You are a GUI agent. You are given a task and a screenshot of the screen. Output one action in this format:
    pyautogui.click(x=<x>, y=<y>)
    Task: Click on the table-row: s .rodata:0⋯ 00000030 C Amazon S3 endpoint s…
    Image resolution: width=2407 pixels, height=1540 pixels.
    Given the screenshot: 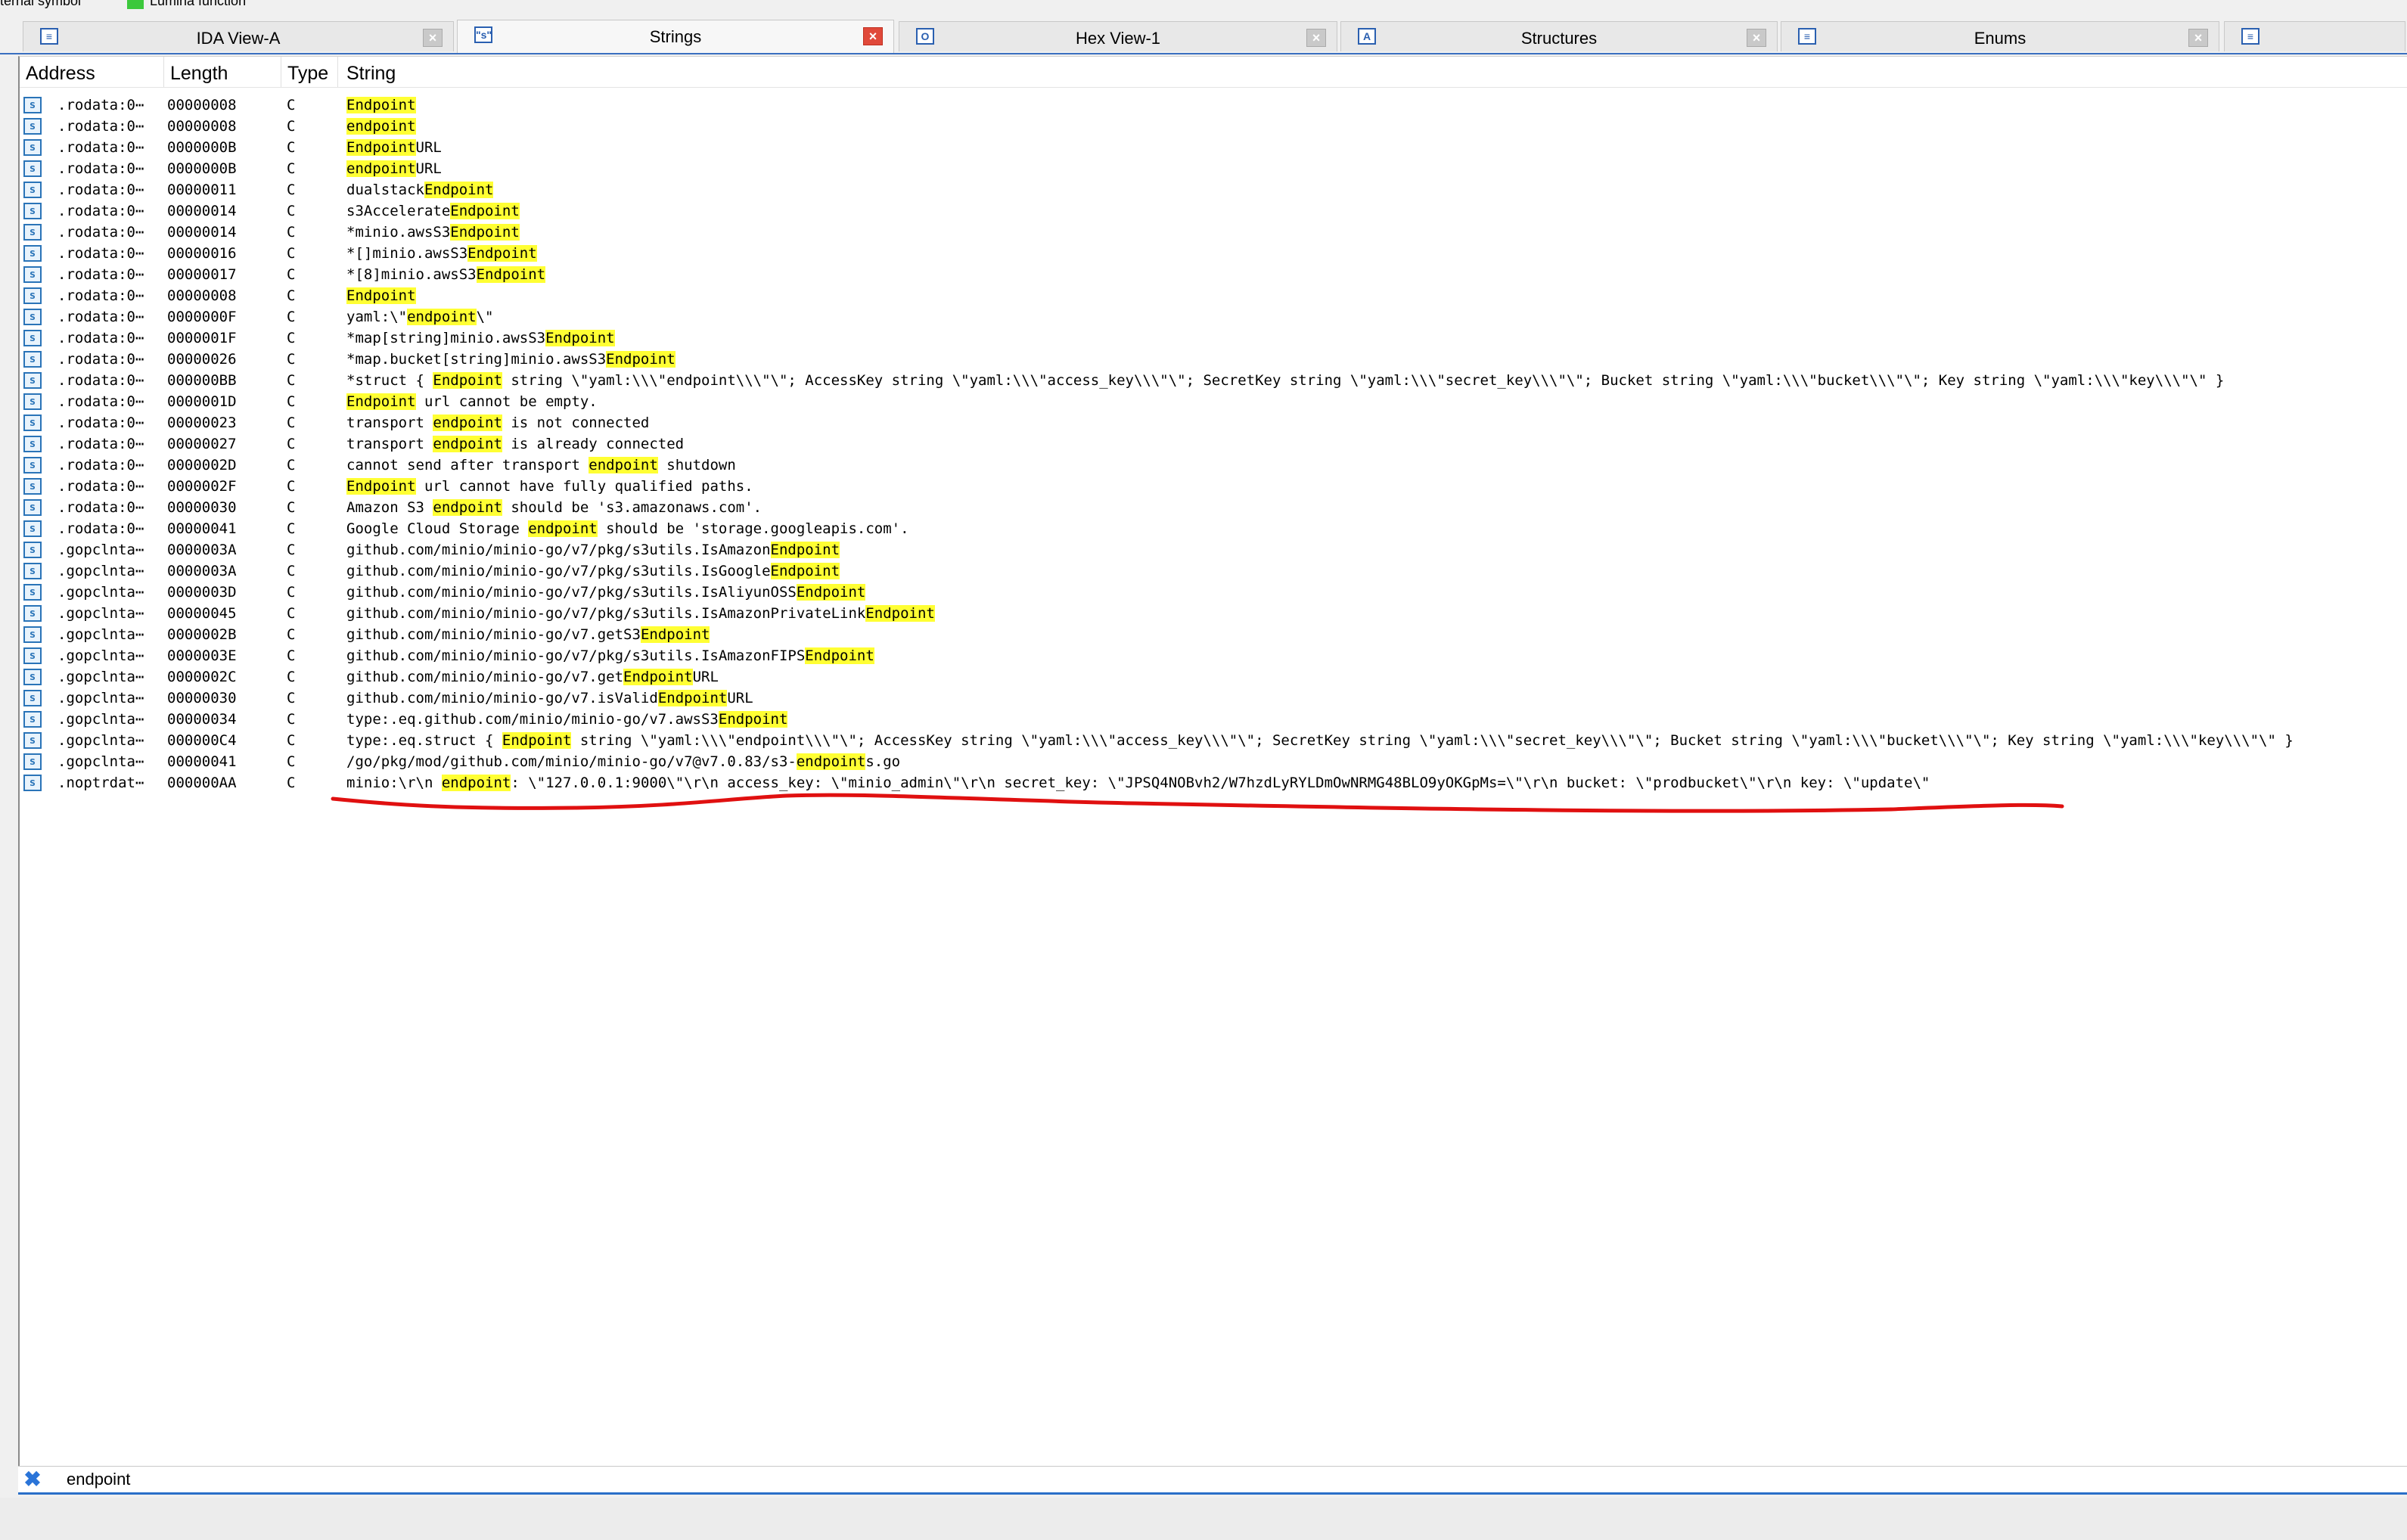 What is the action you would take?
    pyautogui.click(x=1213, y=507)
    